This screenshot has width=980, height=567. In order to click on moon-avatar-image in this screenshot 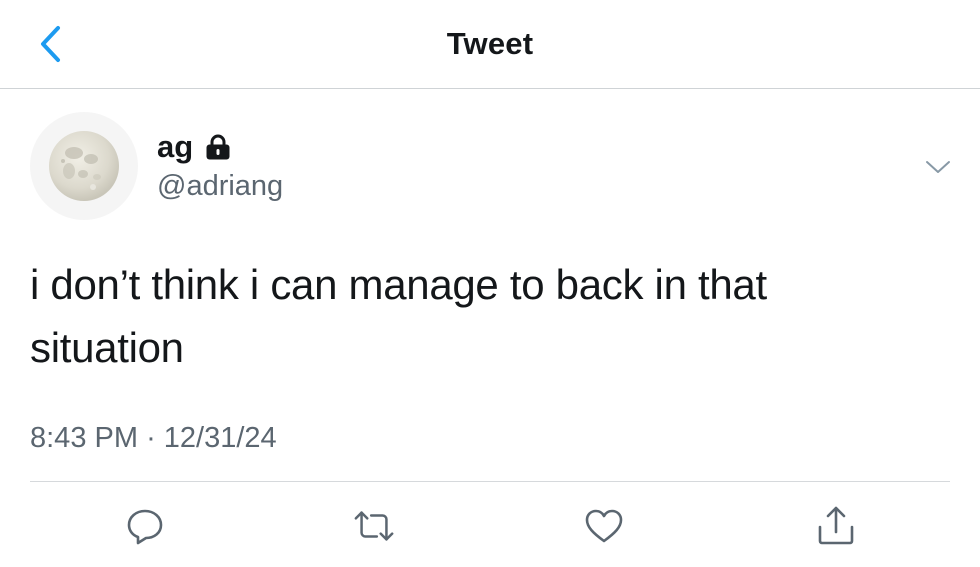, I will do `click(84, 166)`.